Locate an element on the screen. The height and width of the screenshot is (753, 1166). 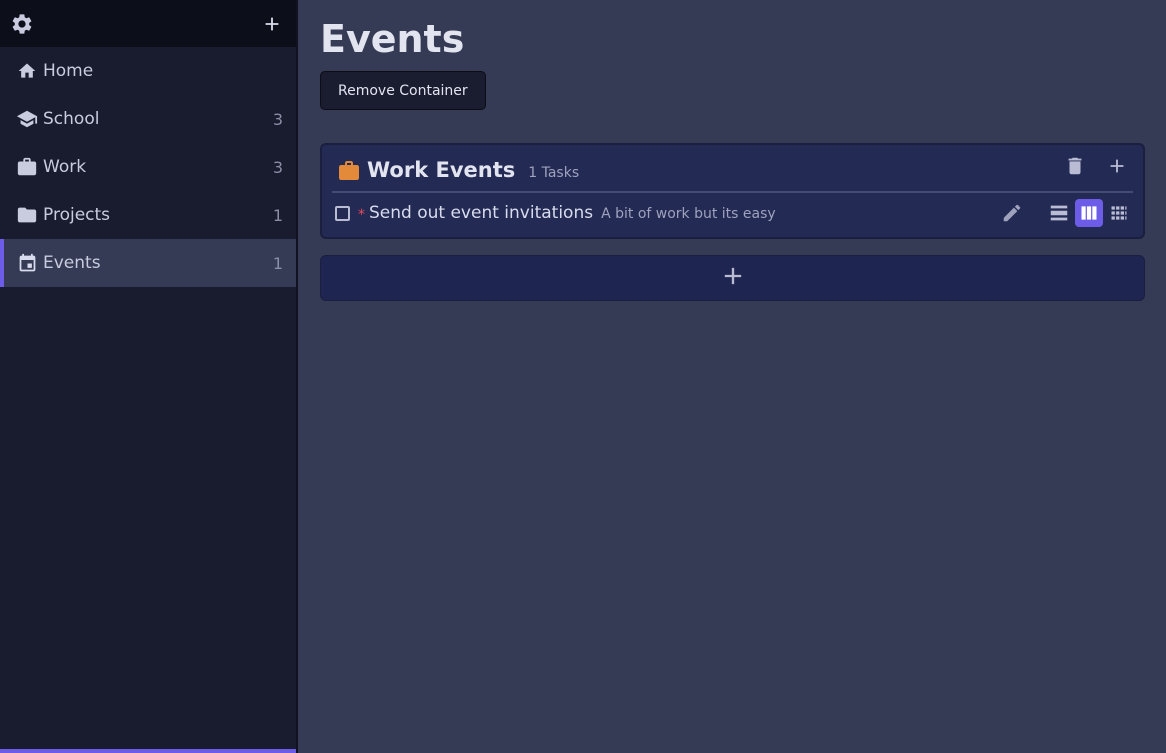
sidebar-bottom-accent is located at coordinates (148, 751).